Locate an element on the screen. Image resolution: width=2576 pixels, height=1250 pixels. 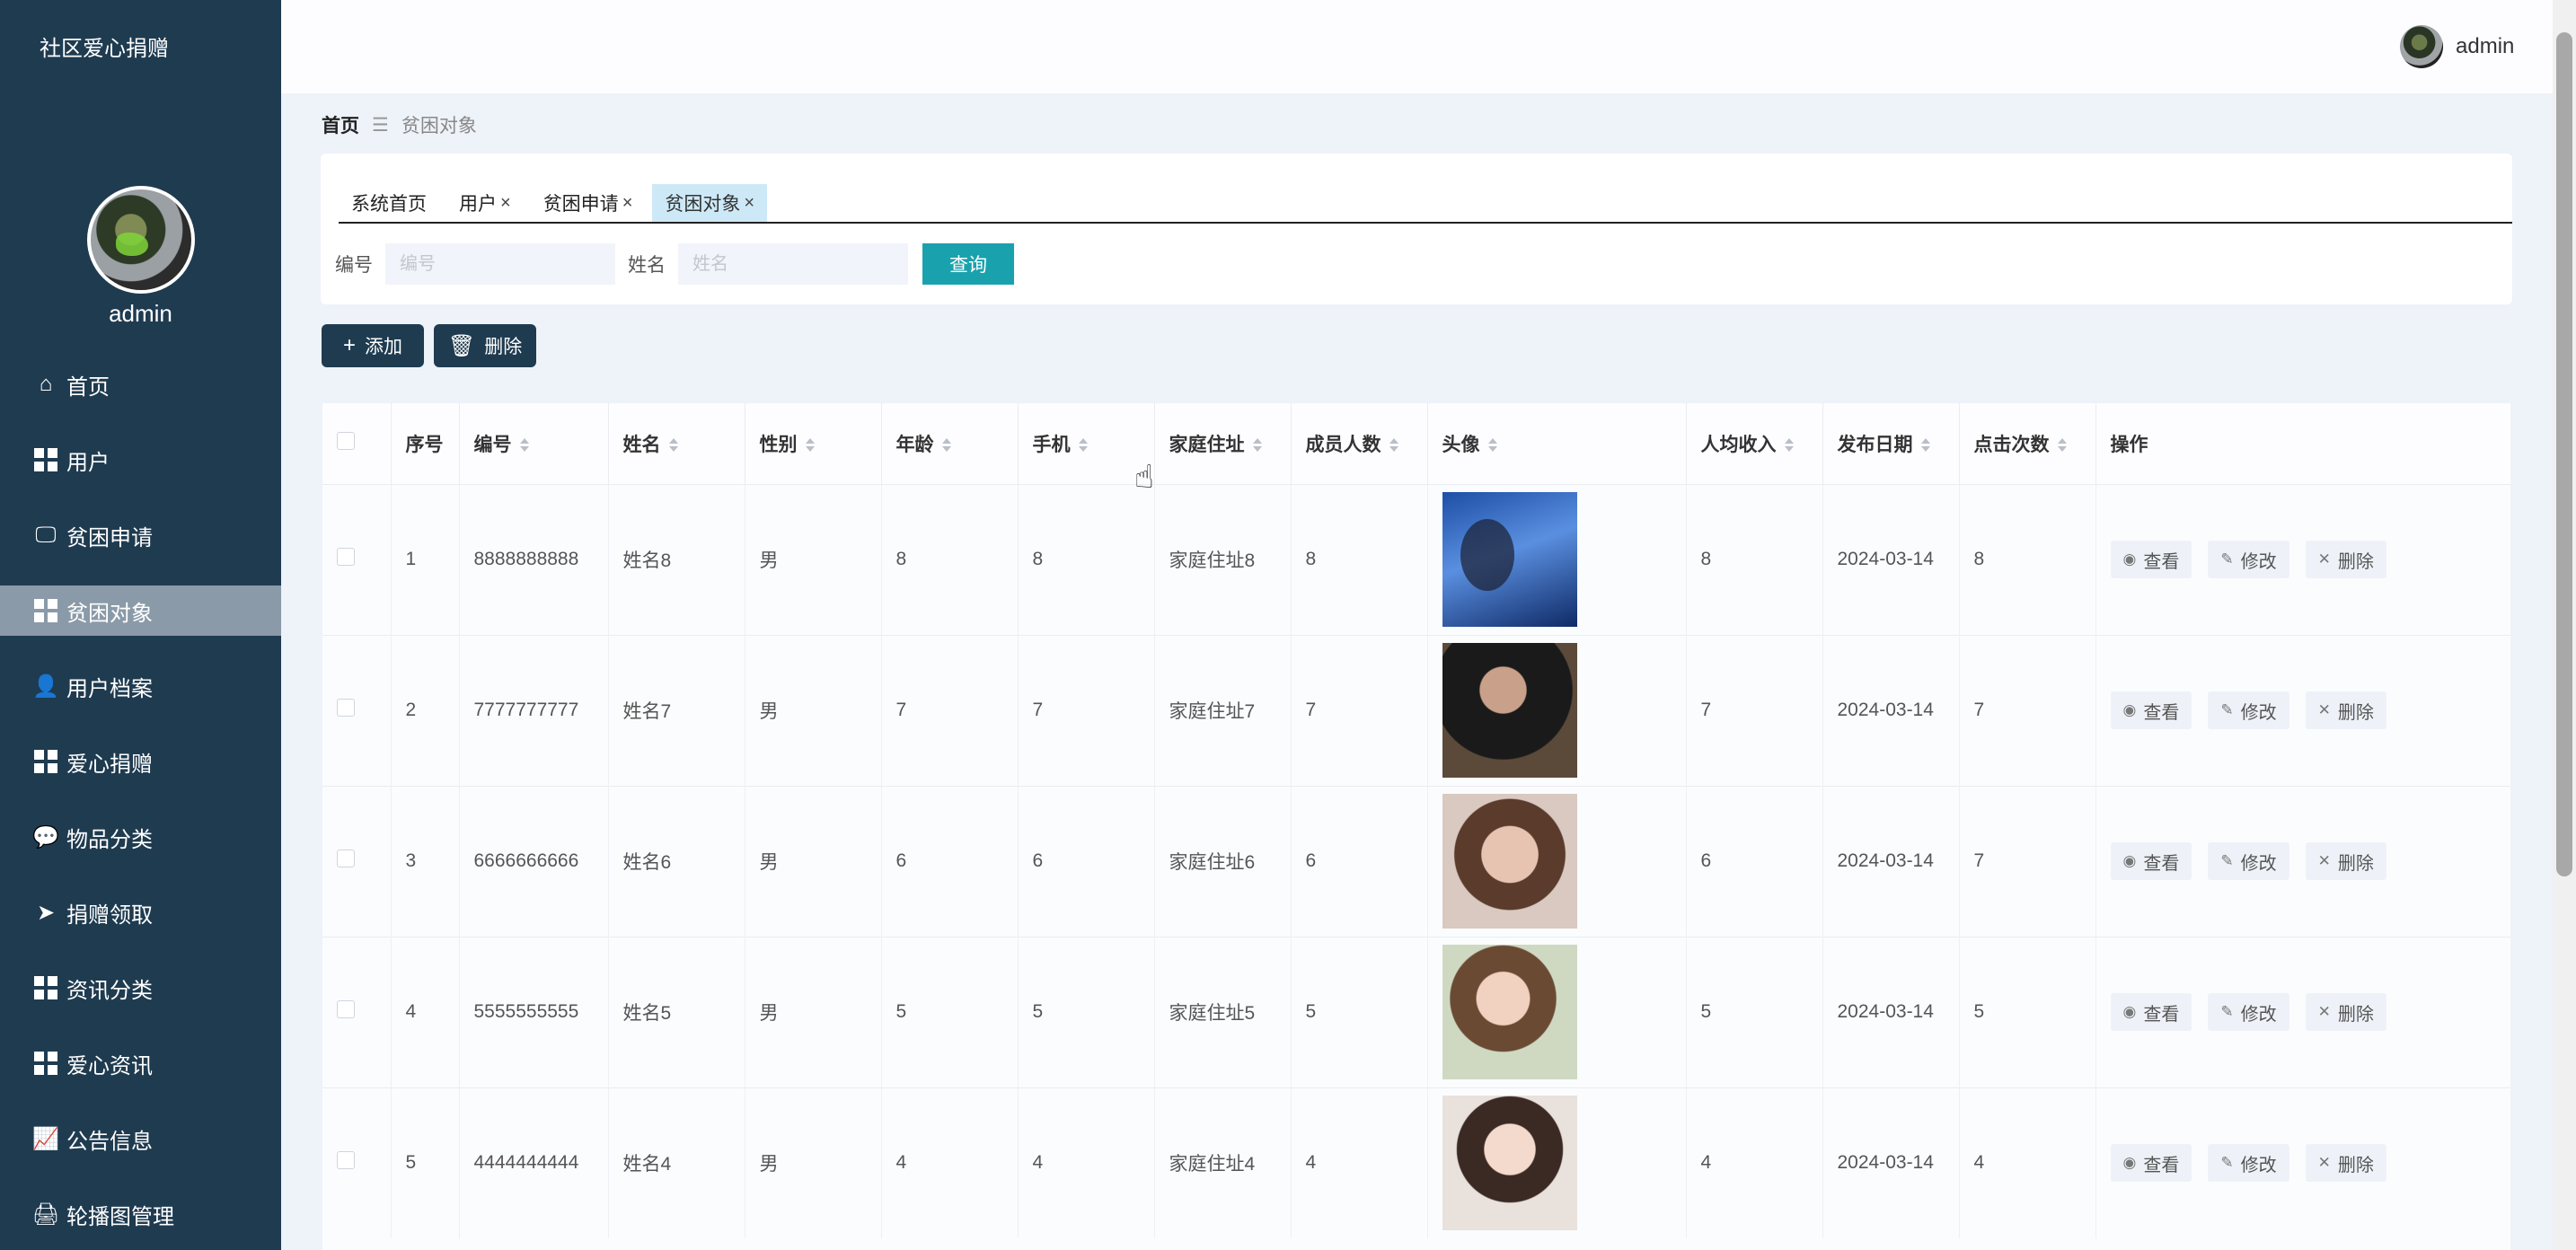
sidebar-item-3: 贫困对象 is located at coordinates (140, 610).